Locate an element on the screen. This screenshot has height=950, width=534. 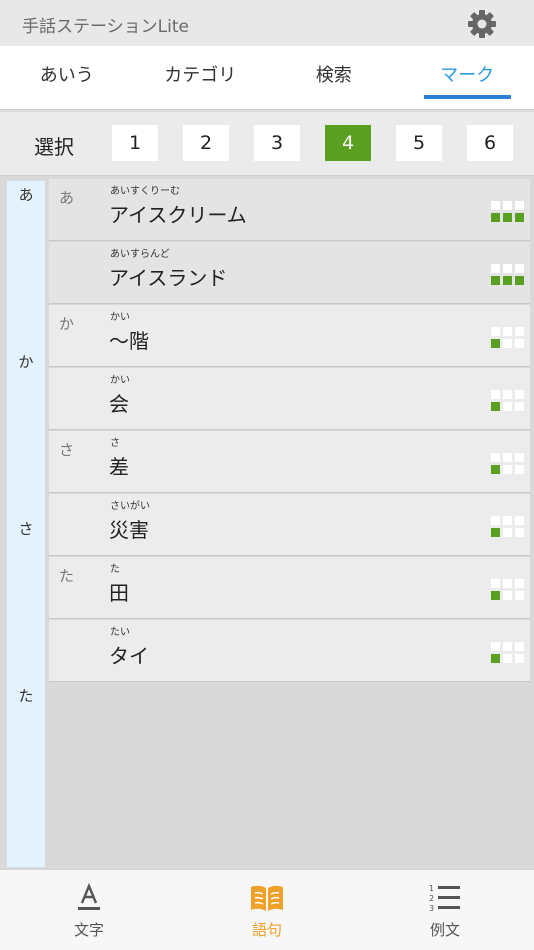
select-option-3: 3 is located at coordinates (277, 143).